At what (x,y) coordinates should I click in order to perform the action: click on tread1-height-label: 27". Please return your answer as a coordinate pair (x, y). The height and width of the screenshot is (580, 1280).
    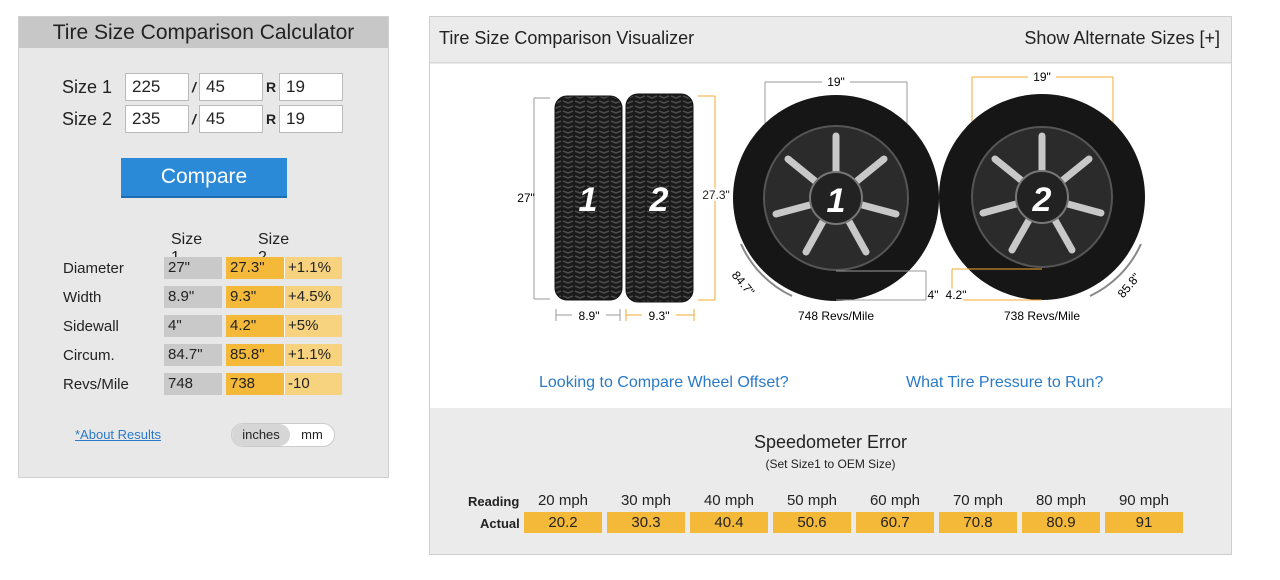
    Looking at the image, I should click on (526, 198).